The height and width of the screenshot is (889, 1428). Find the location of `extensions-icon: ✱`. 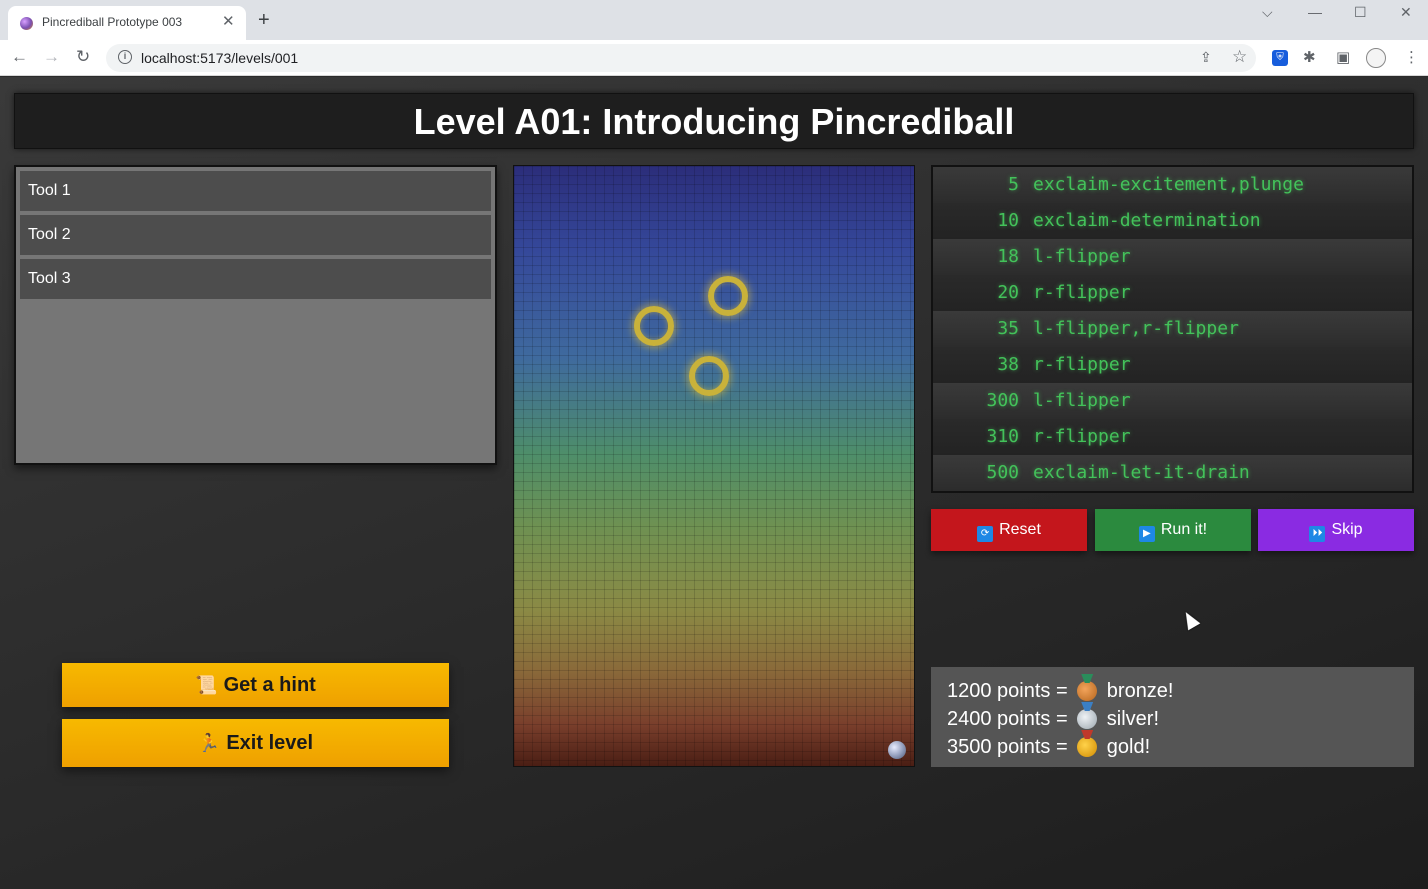

extensions-icon: ✱ is located at coordinates (1309, 58).